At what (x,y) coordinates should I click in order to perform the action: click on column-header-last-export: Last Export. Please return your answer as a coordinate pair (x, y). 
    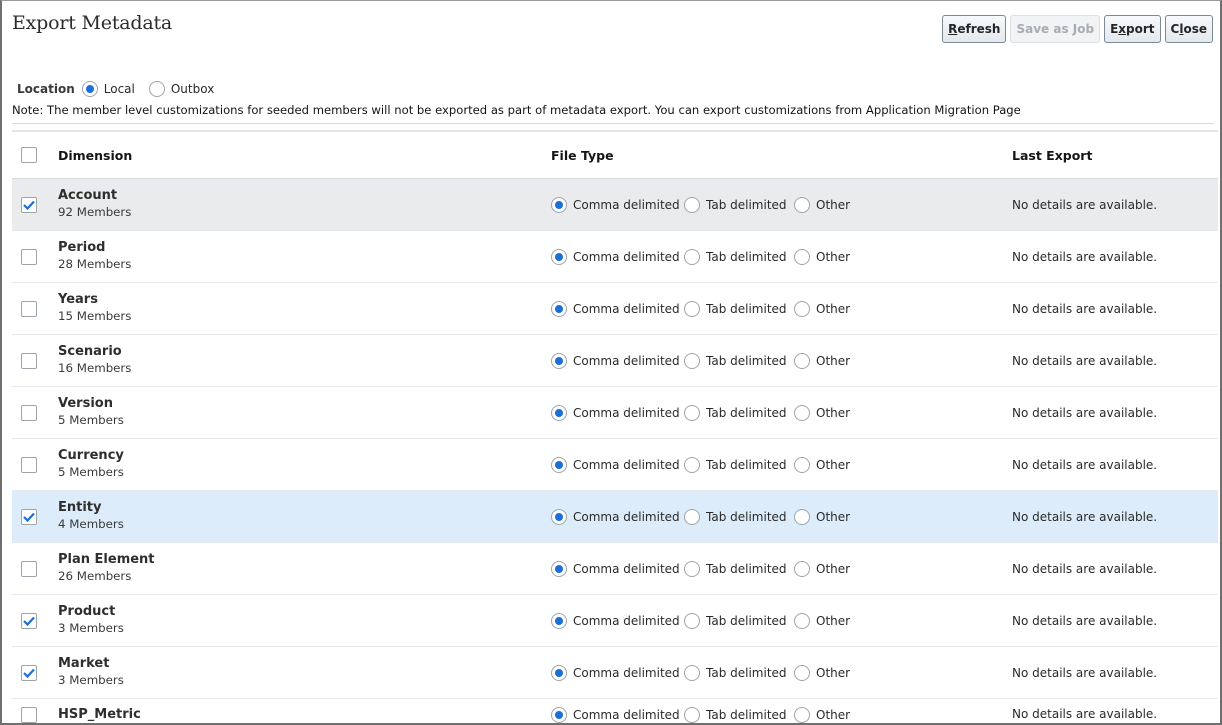
    Looking at the image, I should click on (1115, 155).